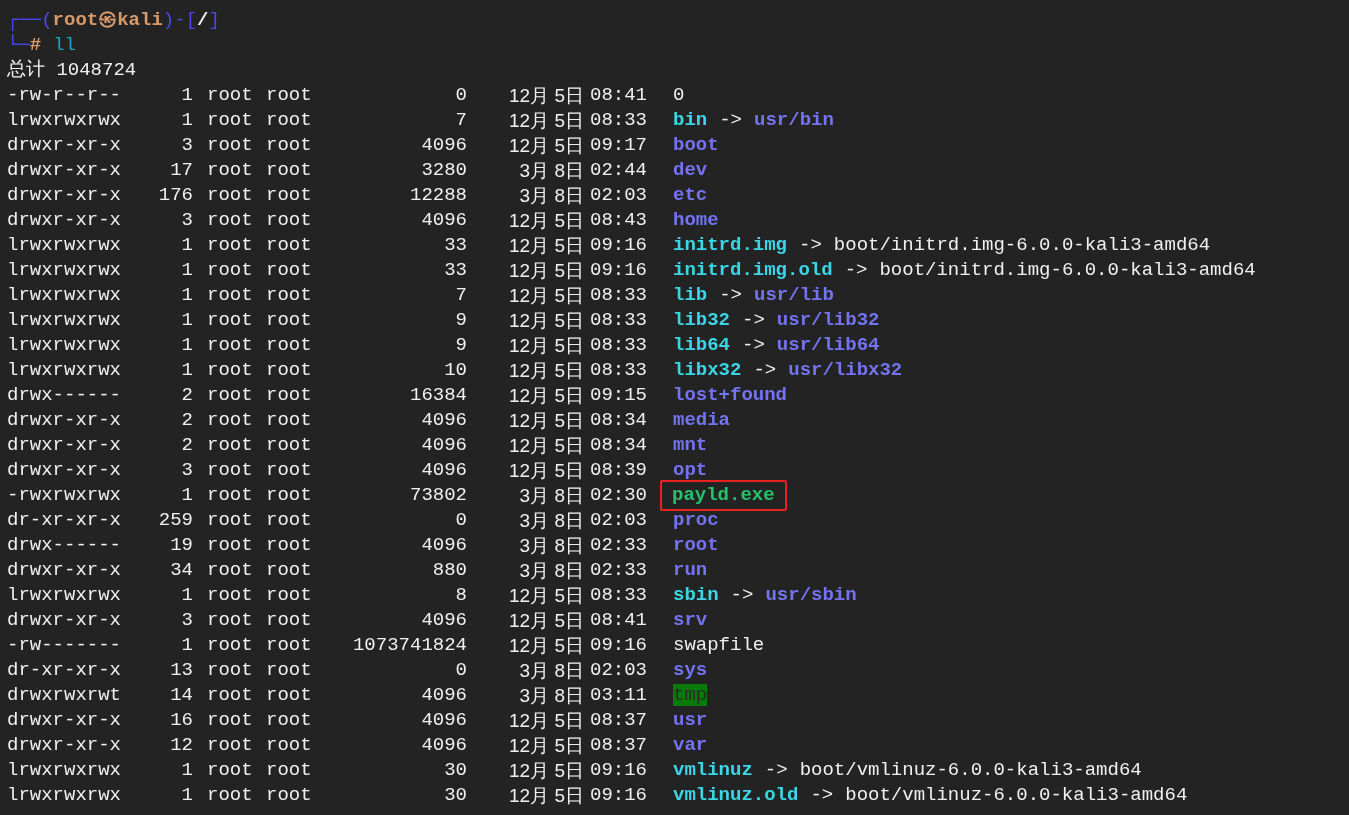 The height and width of the screenshot is (815, 1349). What do you see at coordinates (181, 570) in the screenshot?
I see `link-count-text: 34` at bounding box center [181, 570].